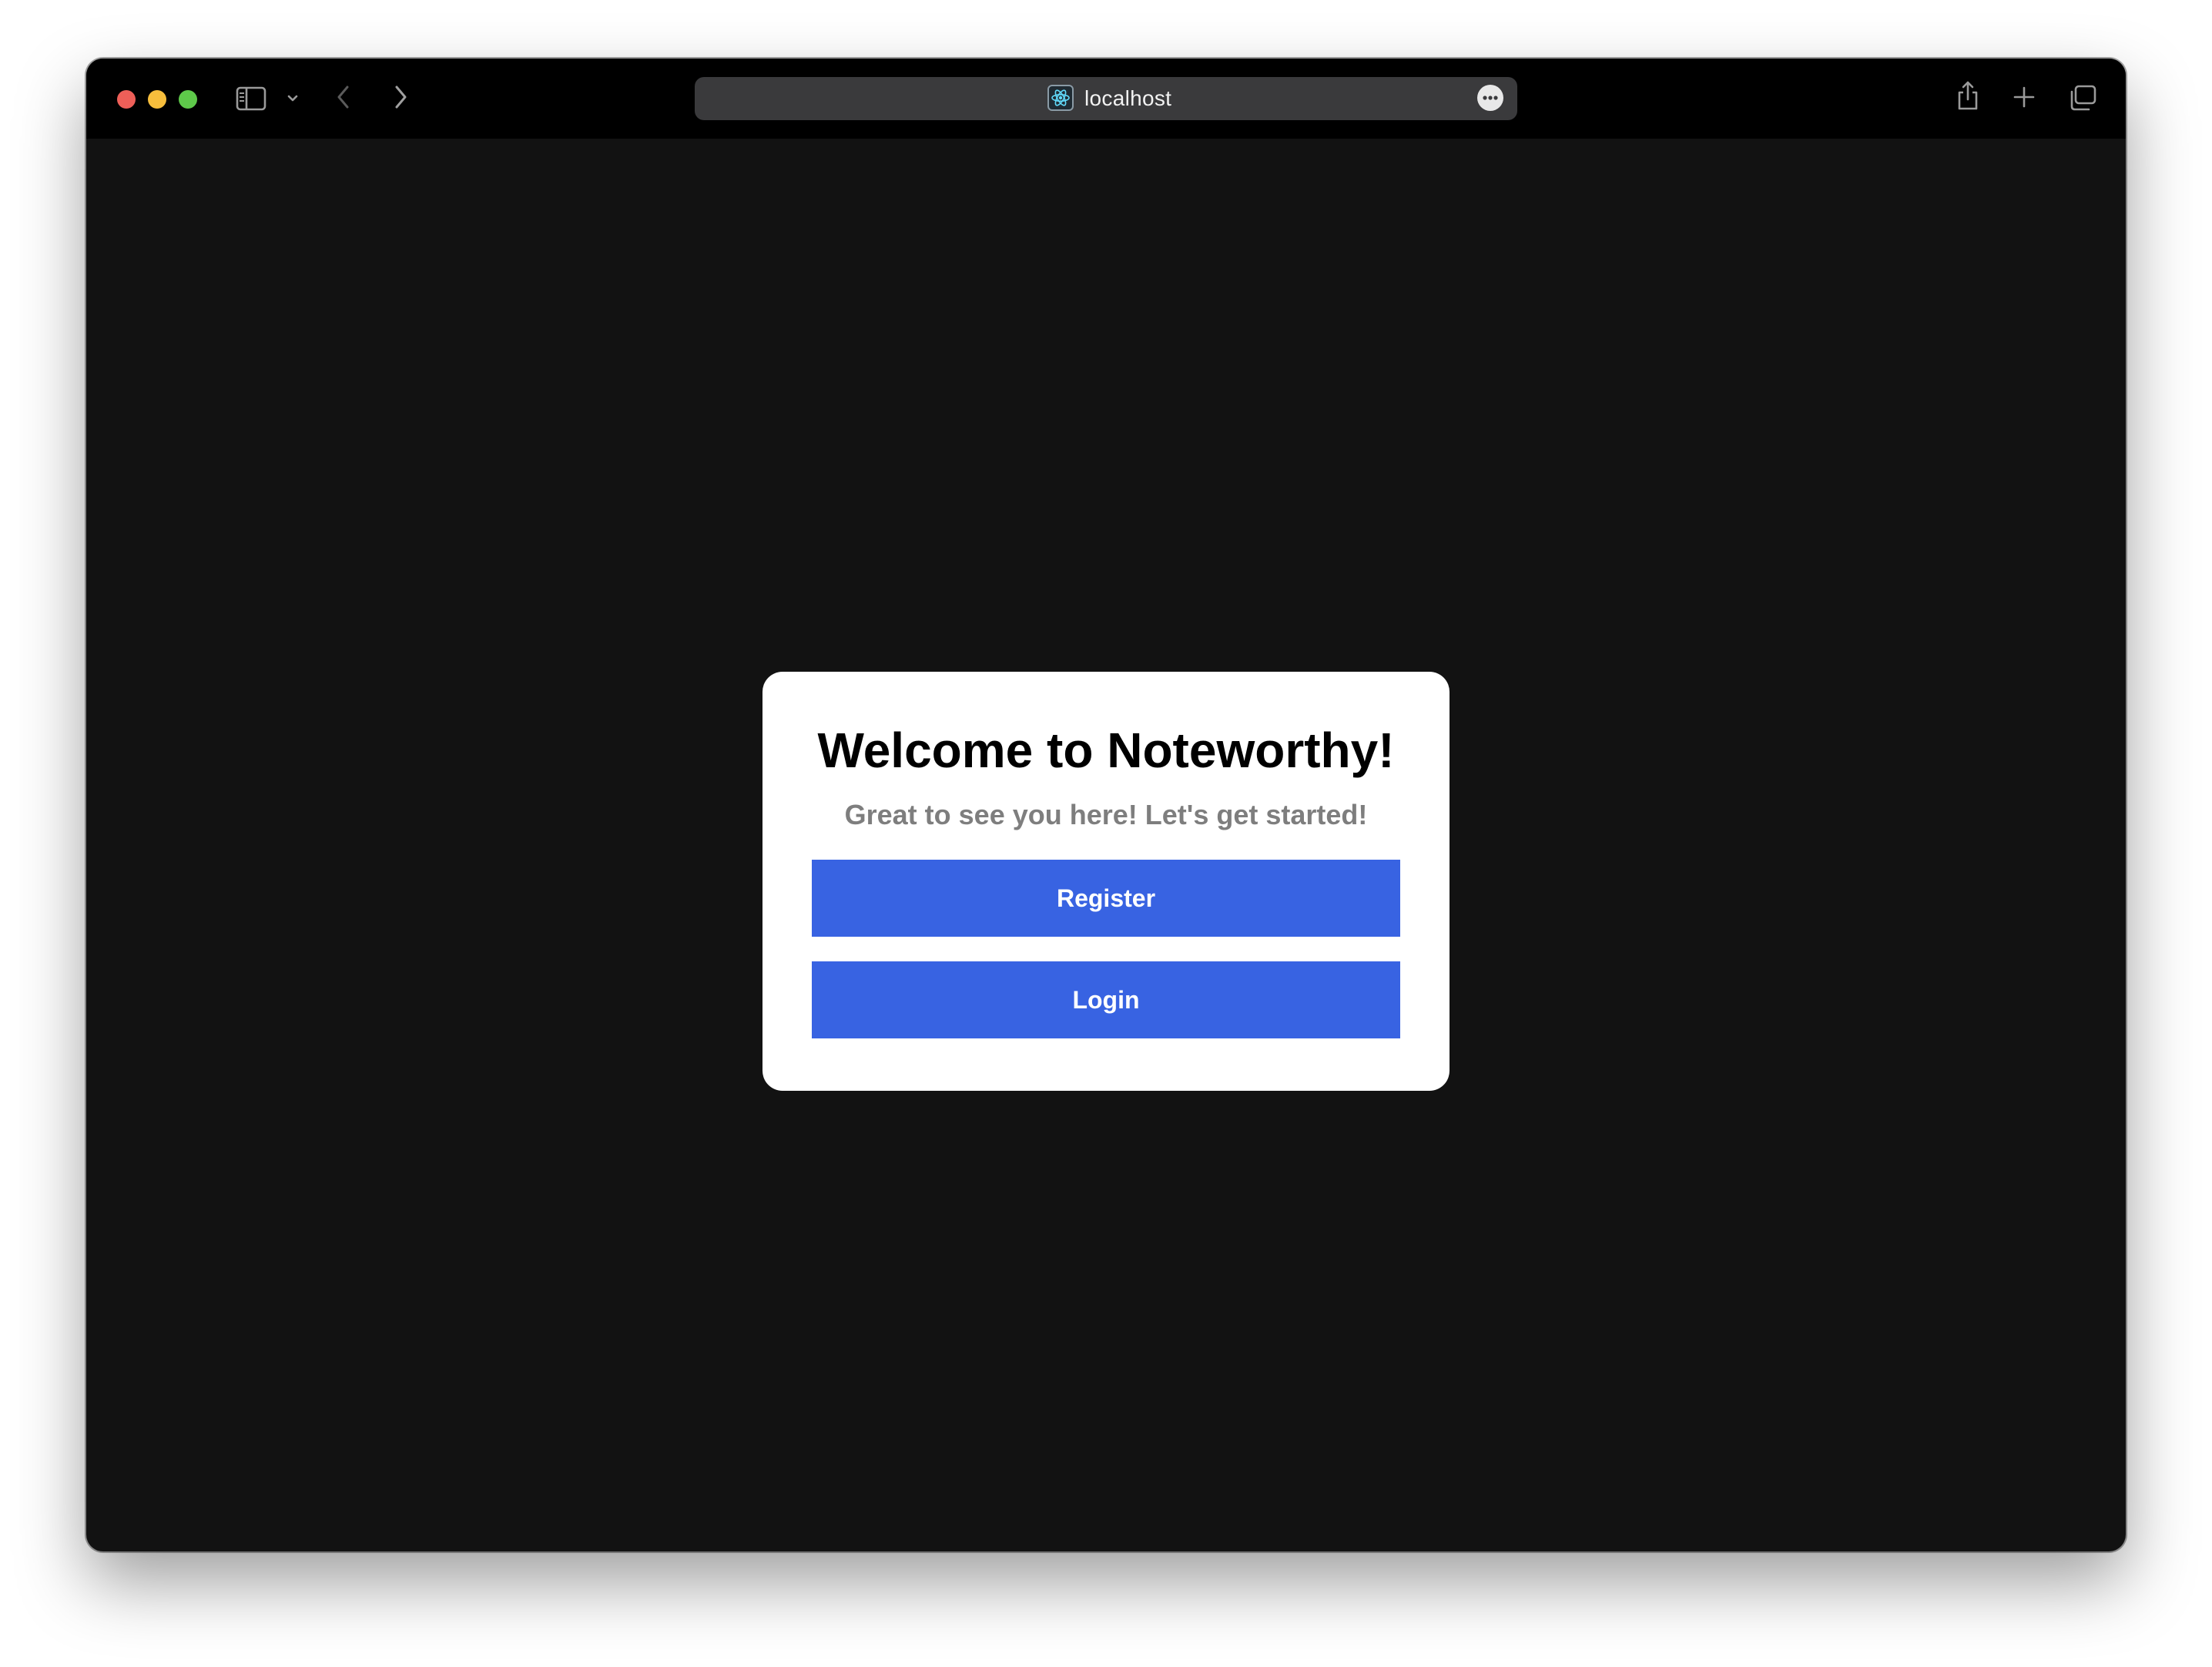 The height and width of the screenshot is (1667, 2212). I want to click on share-icon, so click(1968, 95).